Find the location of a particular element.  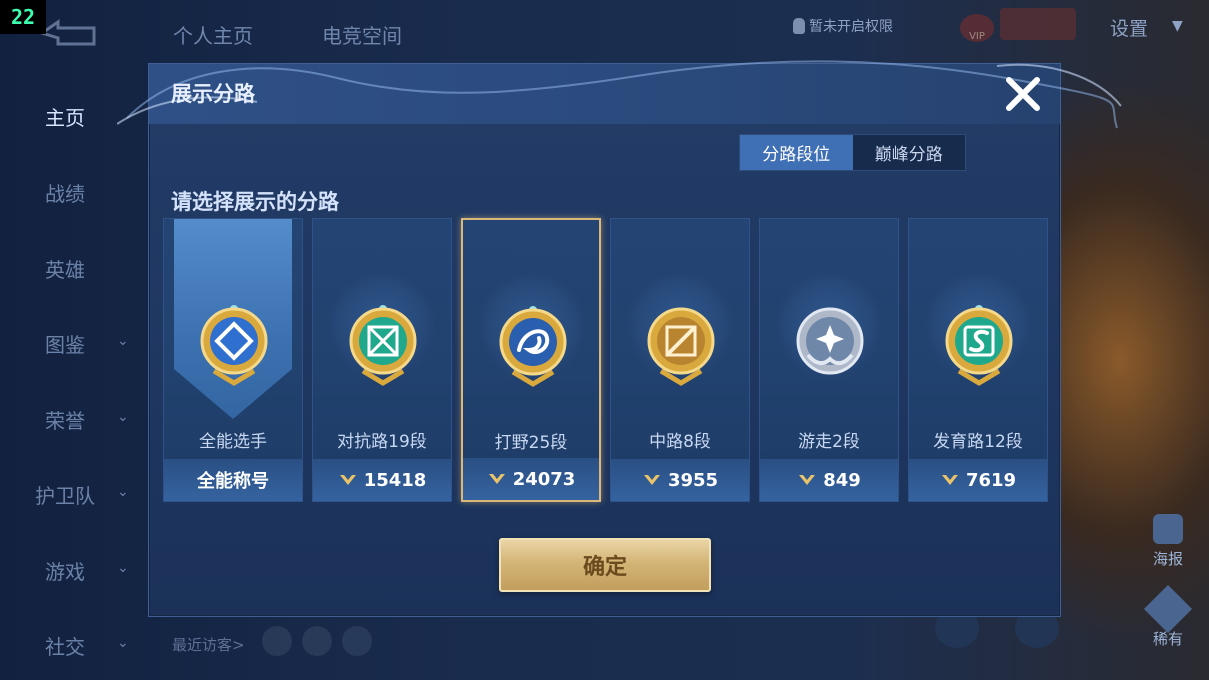

card-value-bar: 7619 is located at coordinates (978, 480).